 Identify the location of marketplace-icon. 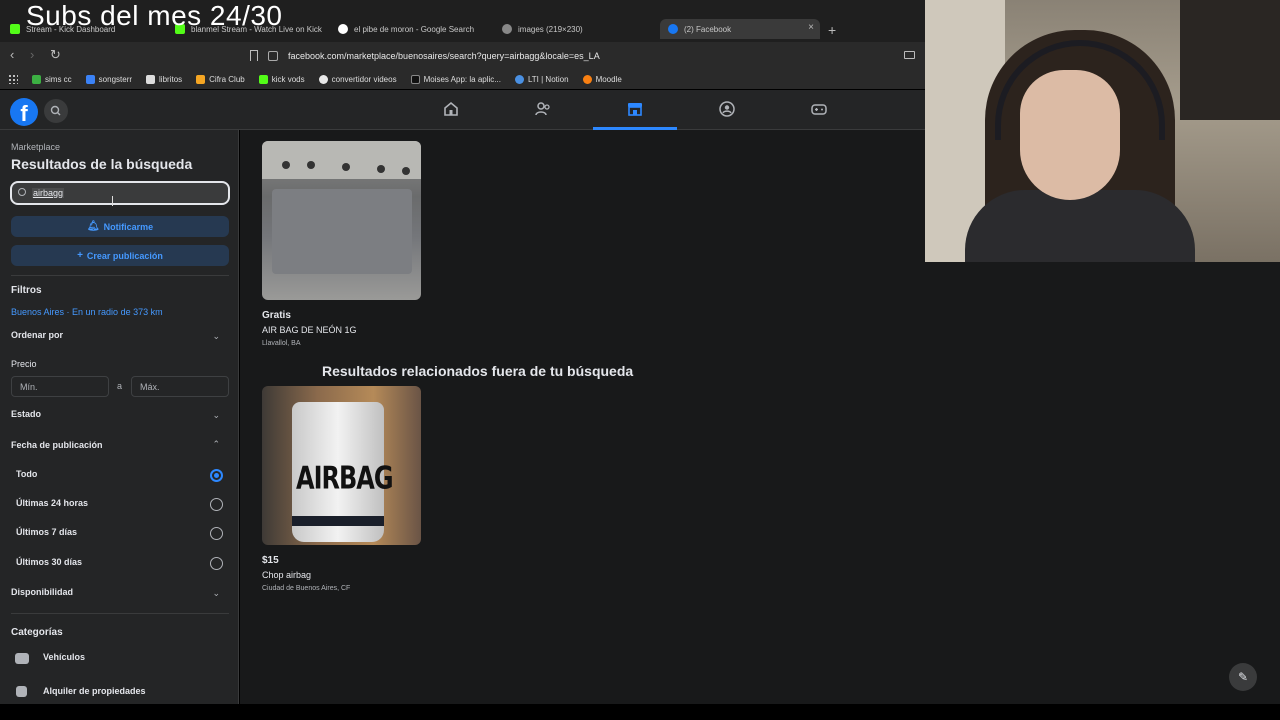
(635, 109).